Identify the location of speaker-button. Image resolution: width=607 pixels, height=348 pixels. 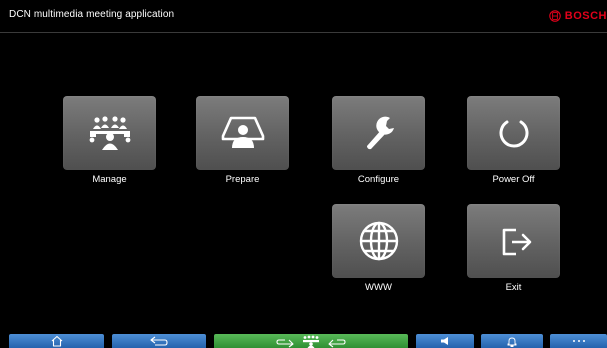
(445, 341).